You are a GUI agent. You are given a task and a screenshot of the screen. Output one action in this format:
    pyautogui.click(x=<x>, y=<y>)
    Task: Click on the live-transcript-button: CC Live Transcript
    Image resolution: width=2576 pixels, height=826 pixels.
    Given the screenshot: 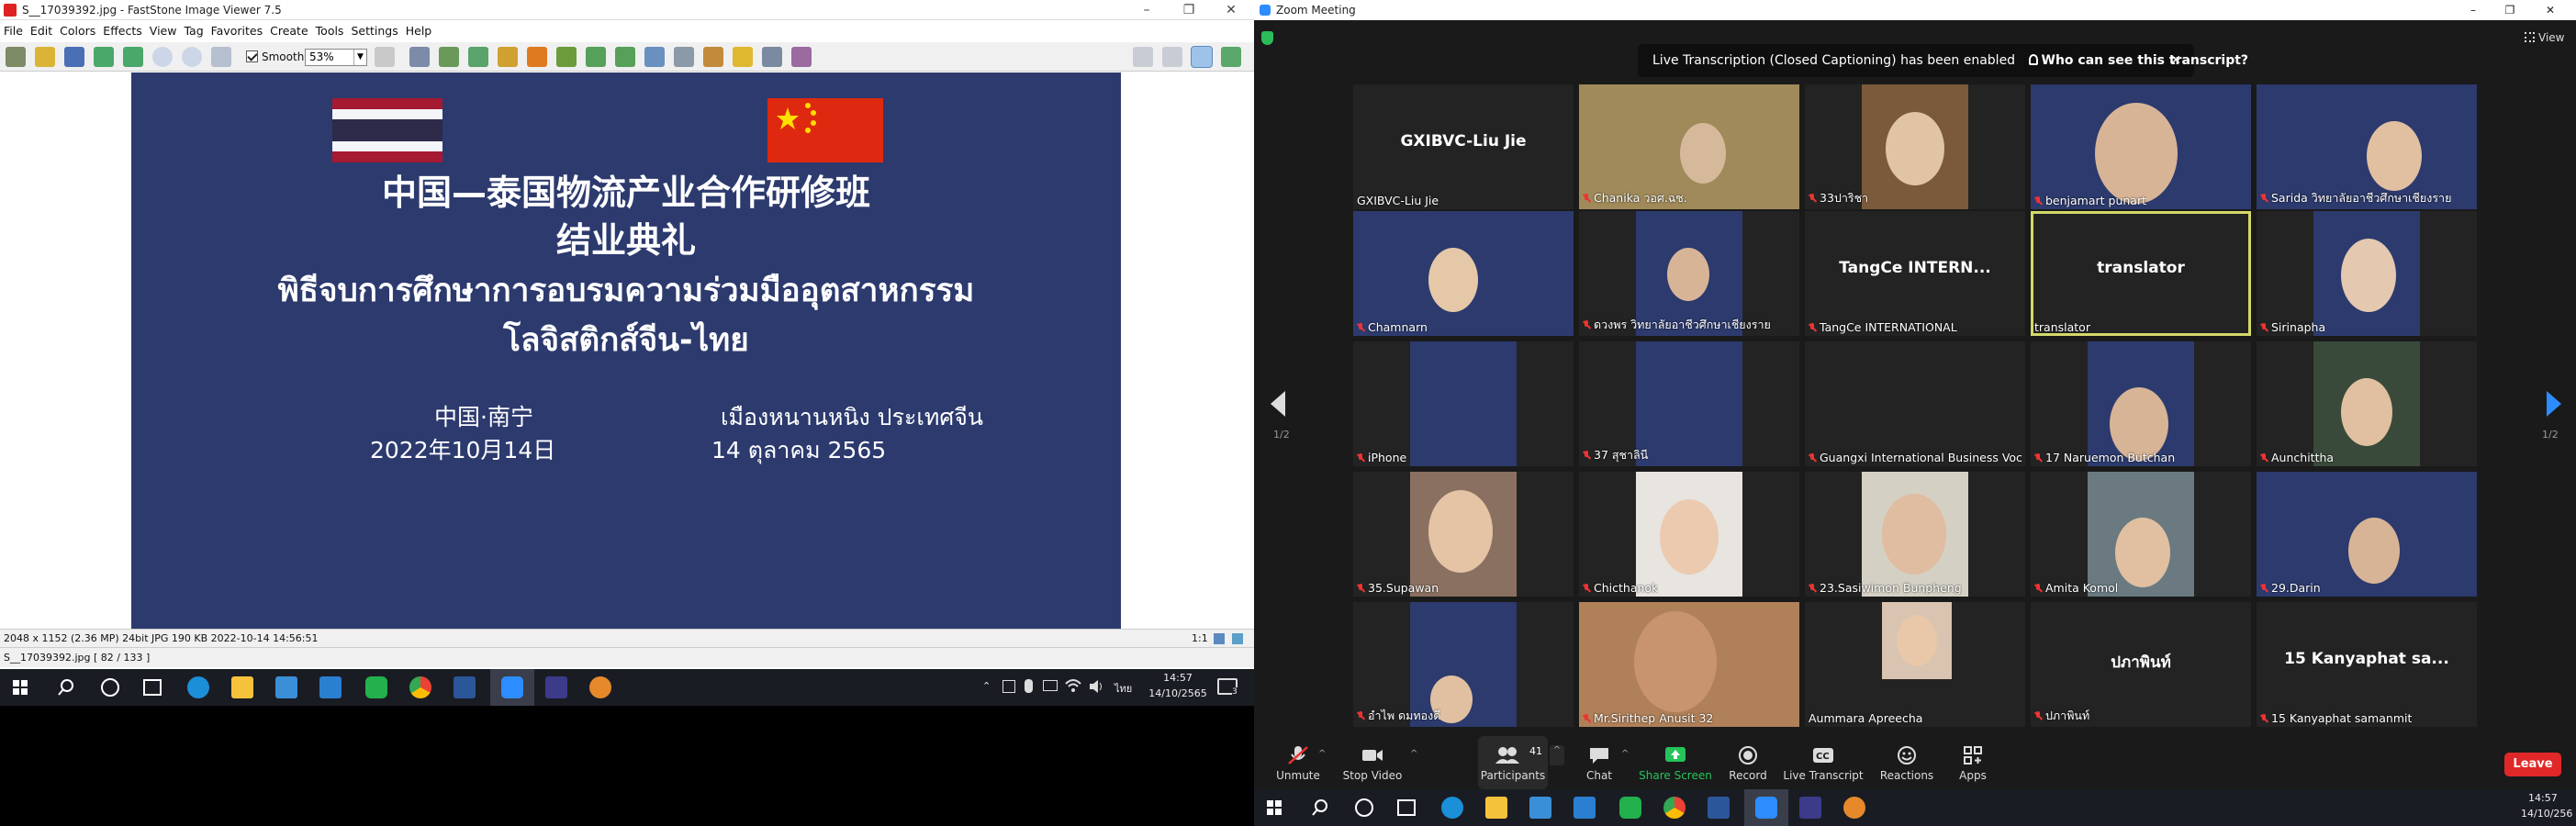 What is the action you would take?
    pyautogui.click(x=1823, y=762)
    